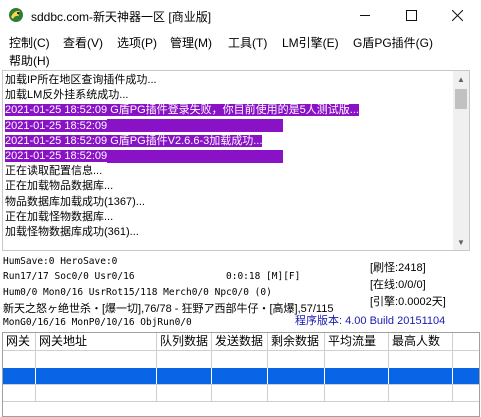 This screenshot has height=417, width=481. Describe the element at coordinates (461, 242) in the screenshot. I see `scroll-down-icon: ▼` at that location.